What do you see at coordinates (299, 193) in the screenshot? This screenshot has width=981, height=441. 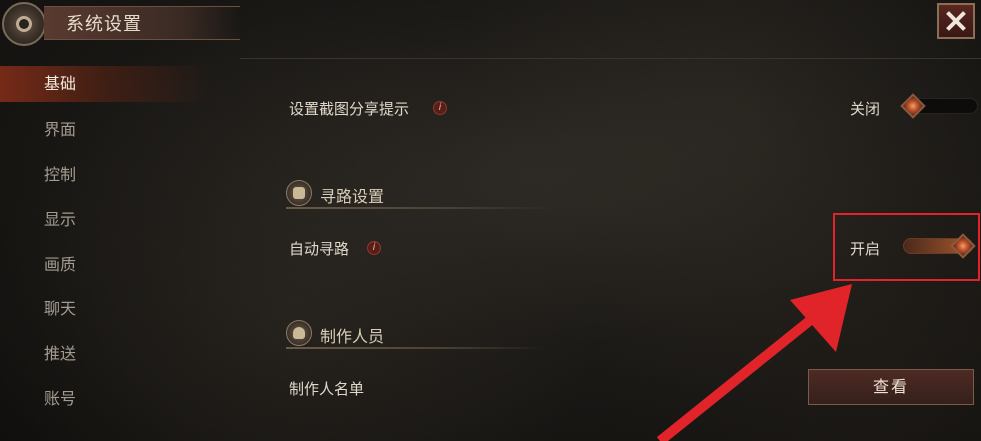 I see `map-icon` at bounding box center [299, 193].